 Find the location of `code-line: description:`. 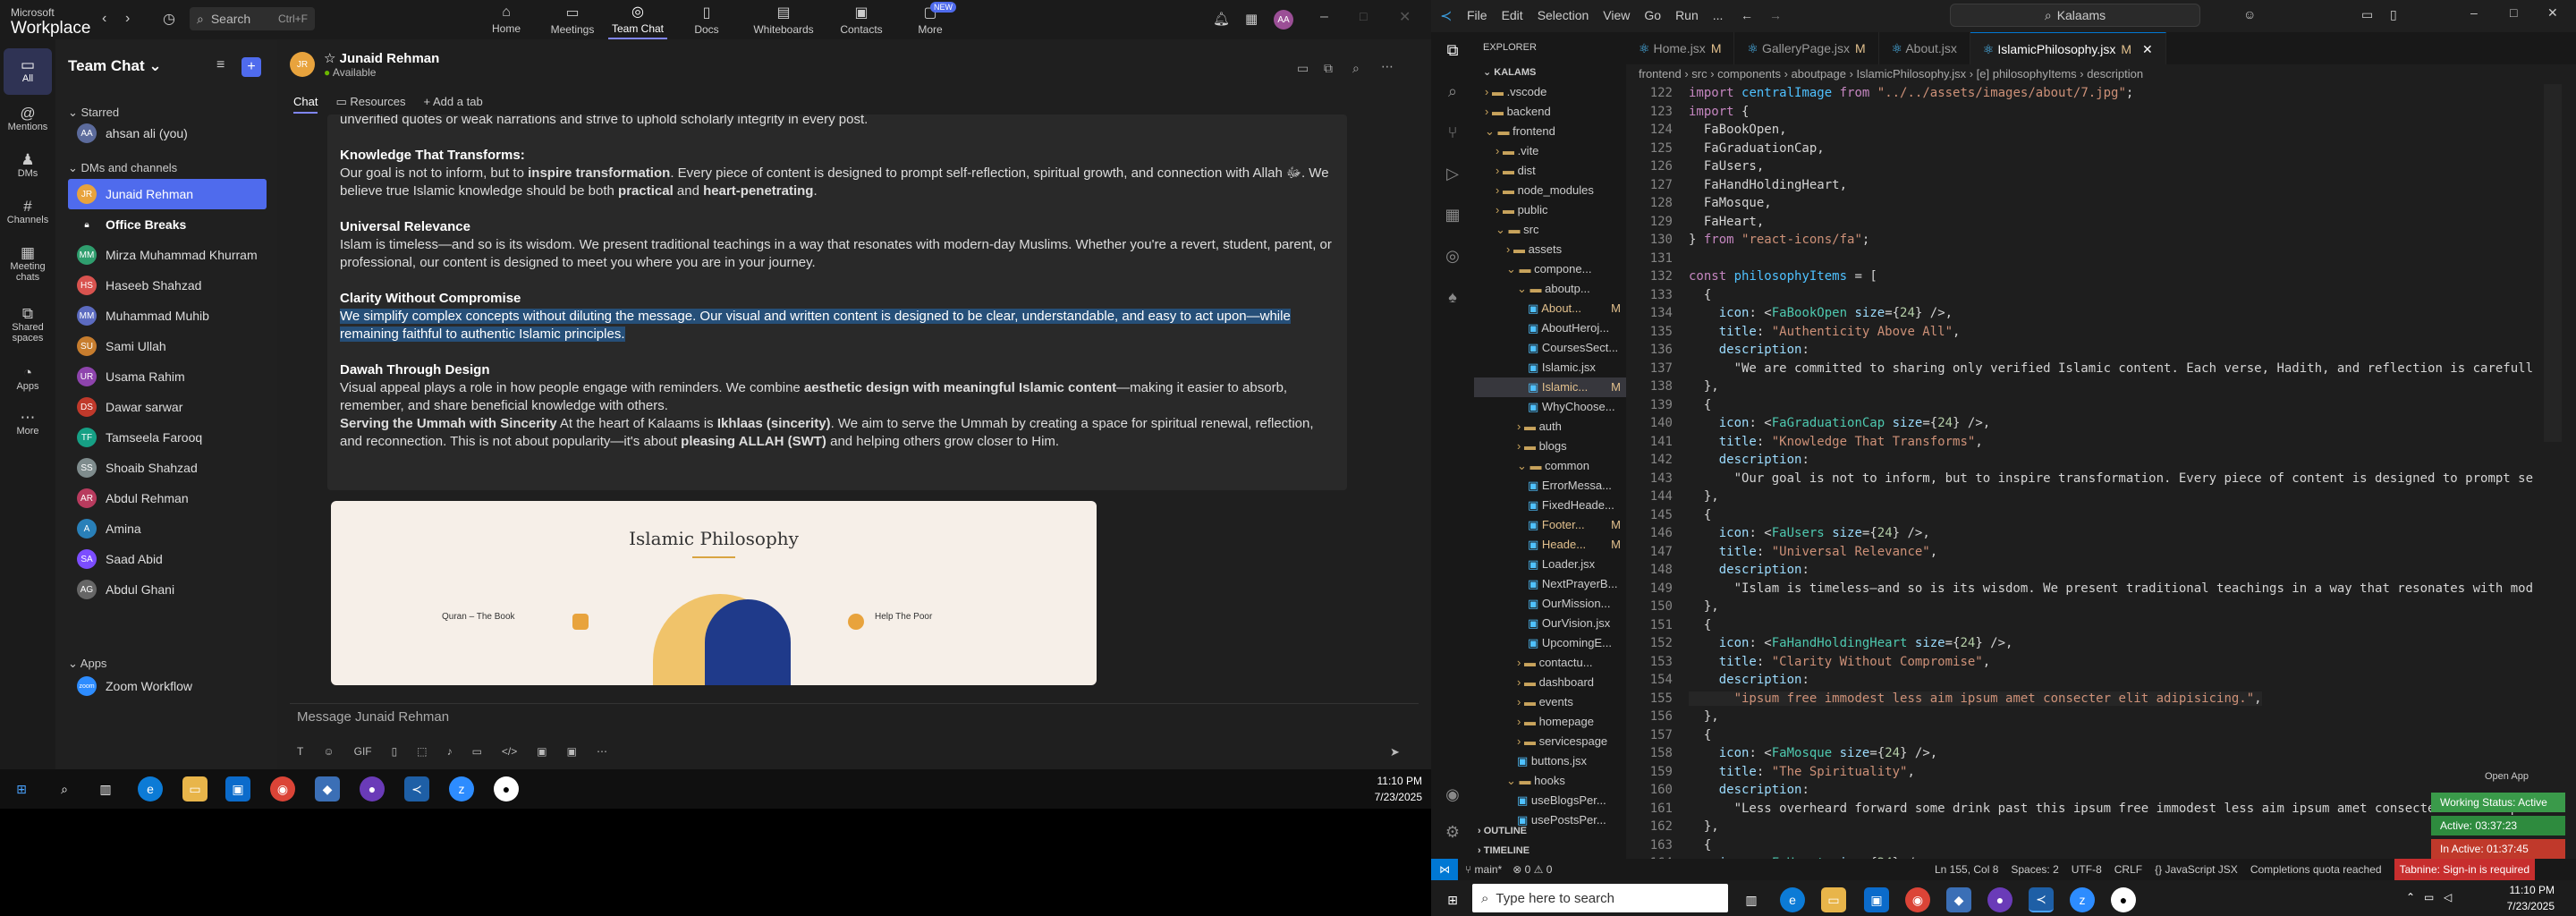

code-line: description: is located at coordinates (1749, 350).